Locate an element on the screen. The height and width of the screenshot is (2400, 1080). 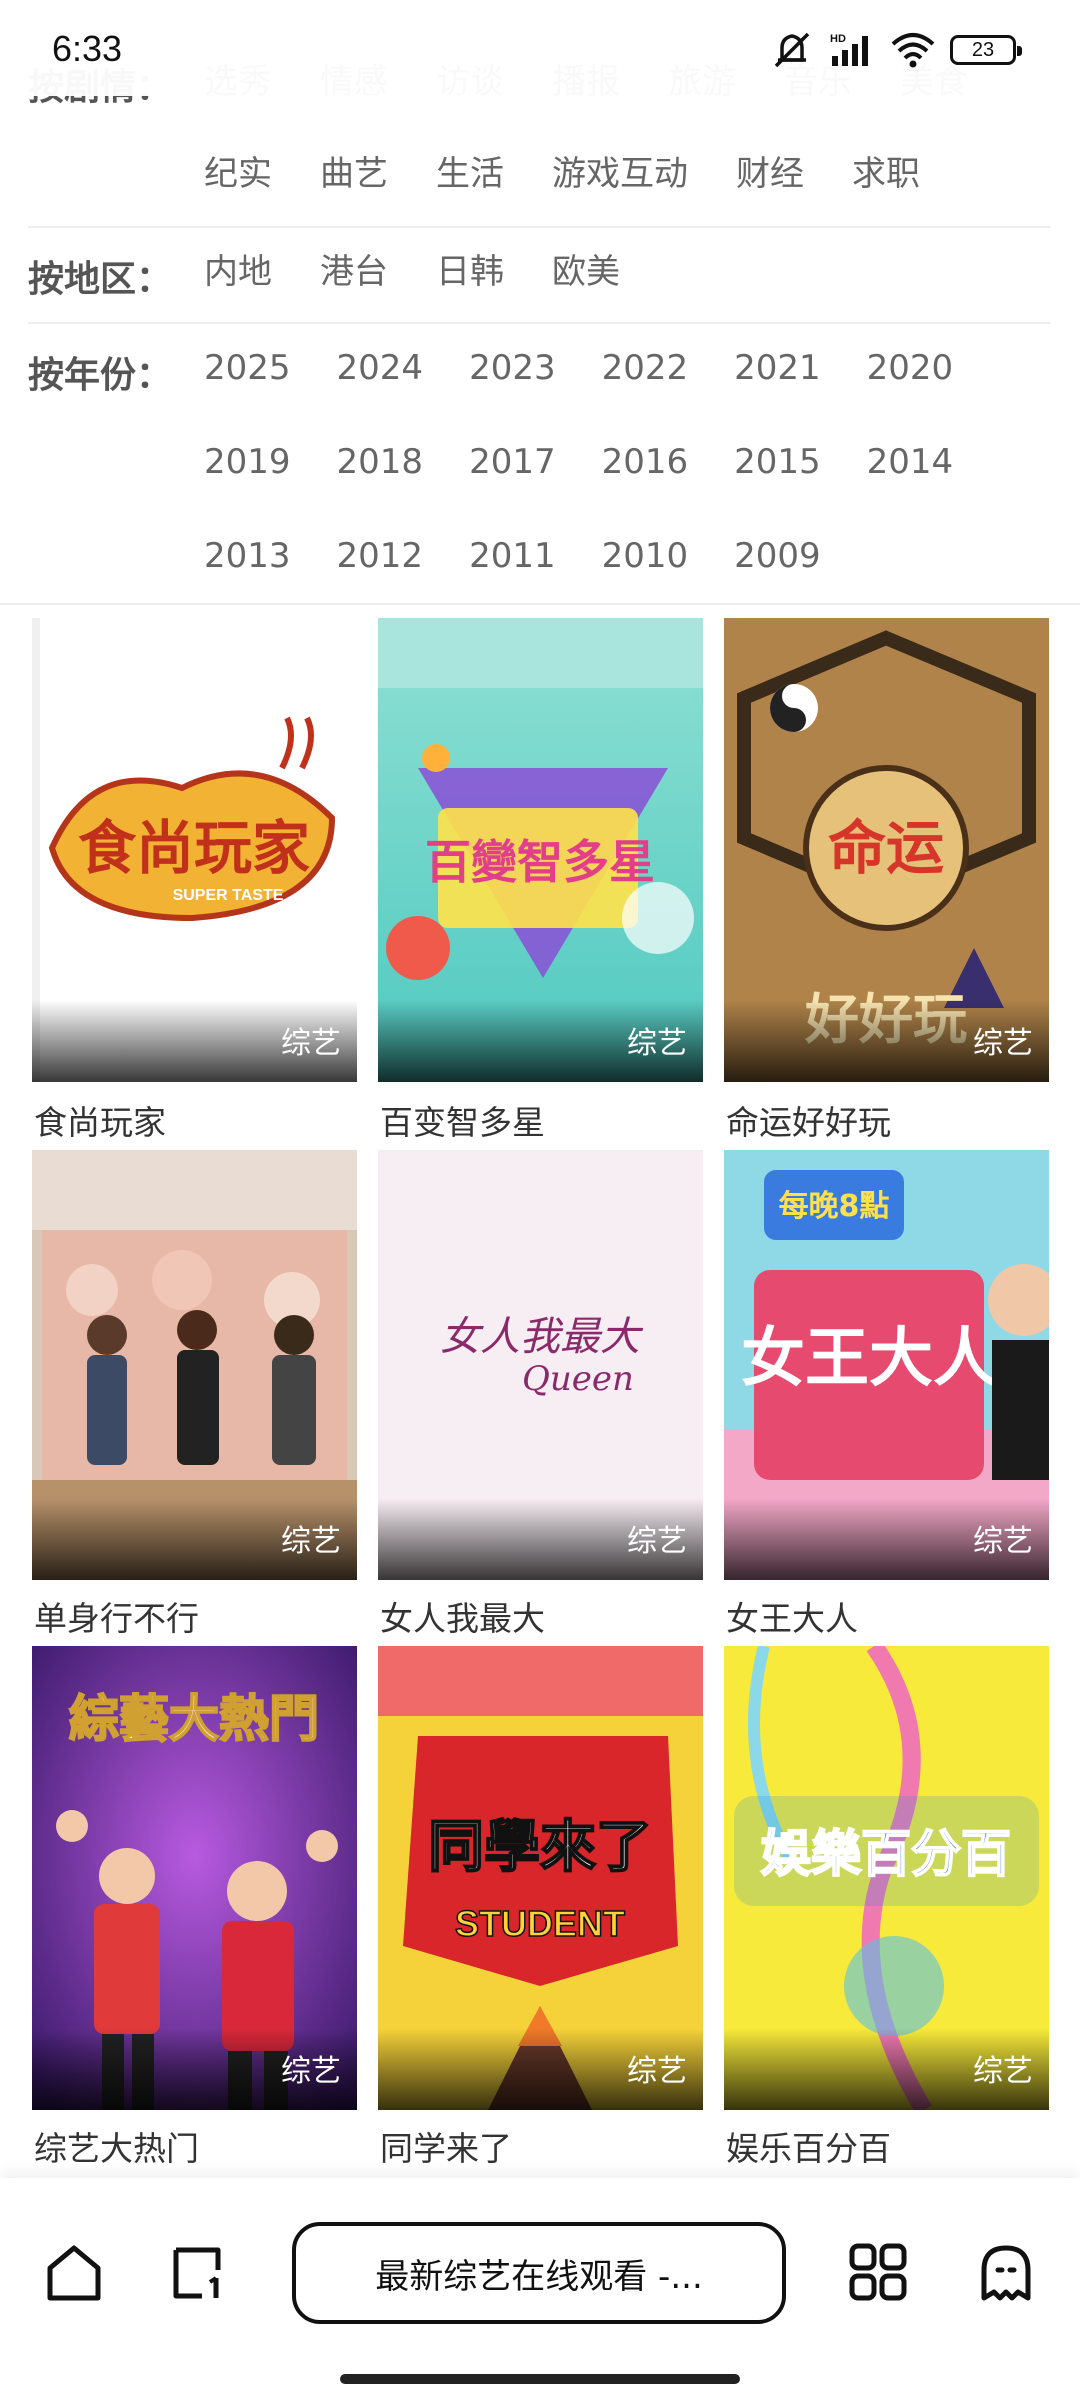
poster-title-text: 女人我最大 is located at coordinates (542, 1337).